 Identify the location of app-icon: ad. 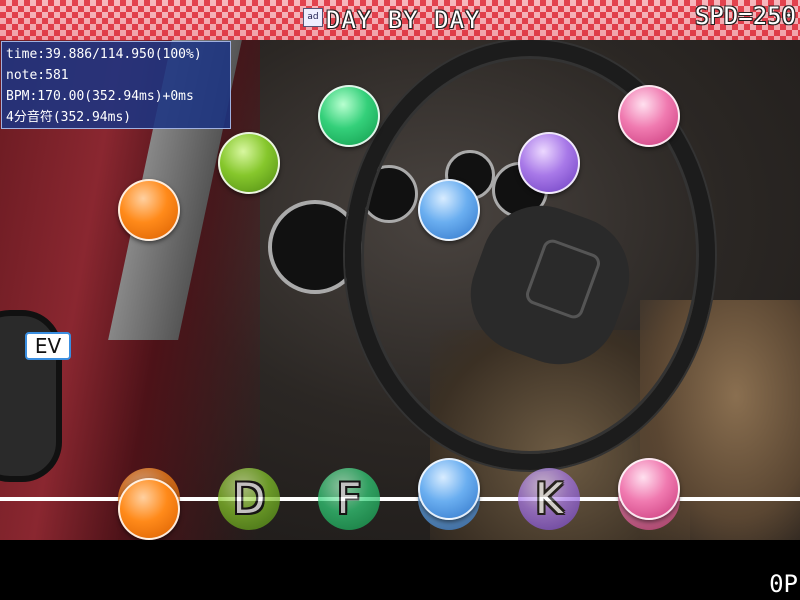
(313, 17).